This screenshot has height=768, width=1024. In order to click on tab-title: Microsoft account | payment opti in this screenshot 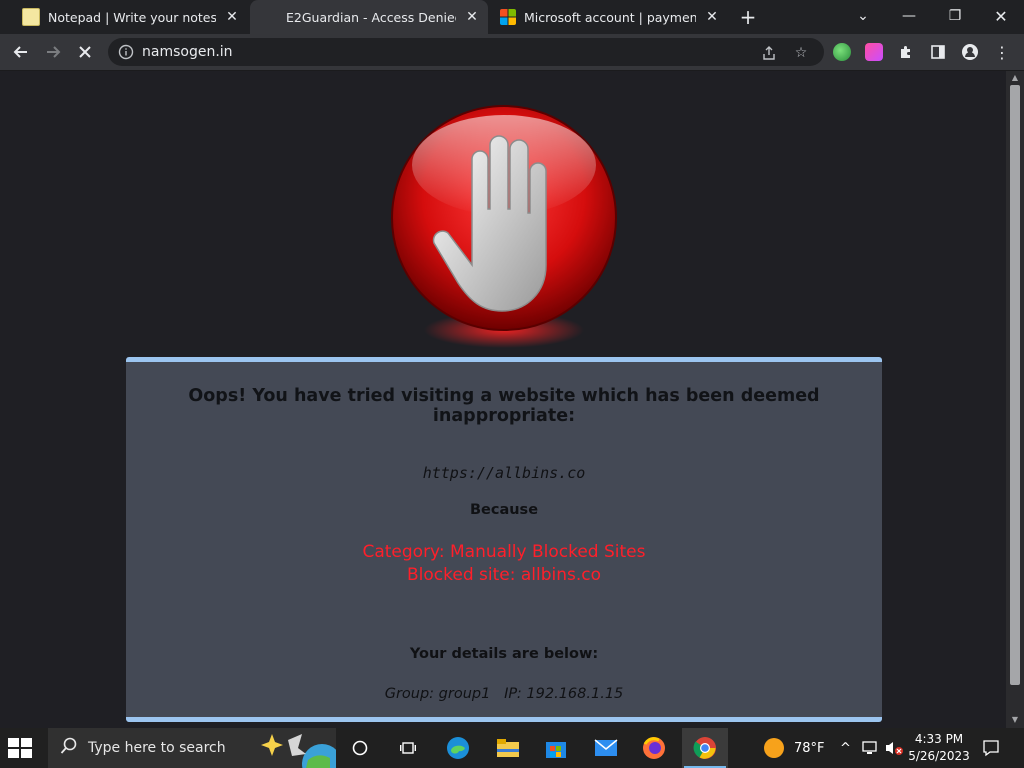, I will do `click(610, 17)`.